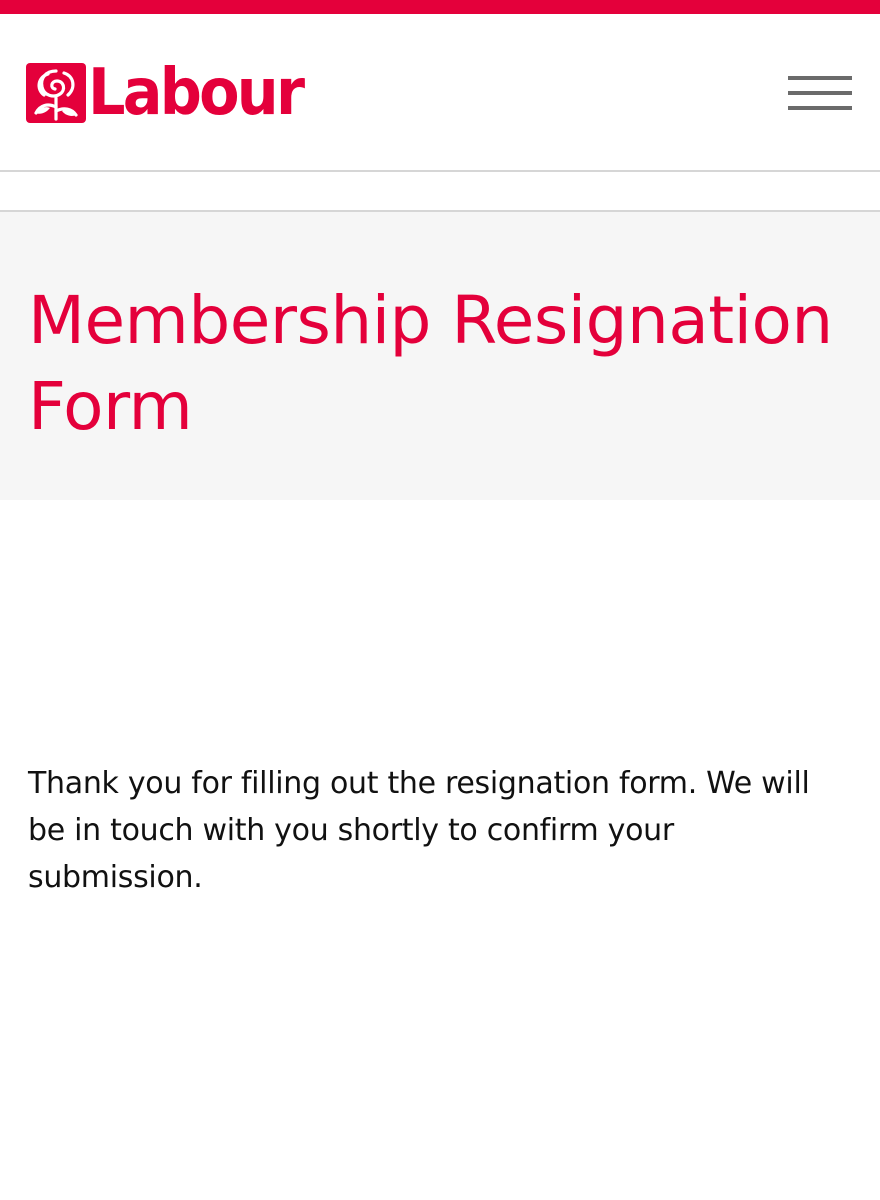  Describe the element at coordinates (196, 93) in the screenshot. I see `brand-name: Labour` at that location.